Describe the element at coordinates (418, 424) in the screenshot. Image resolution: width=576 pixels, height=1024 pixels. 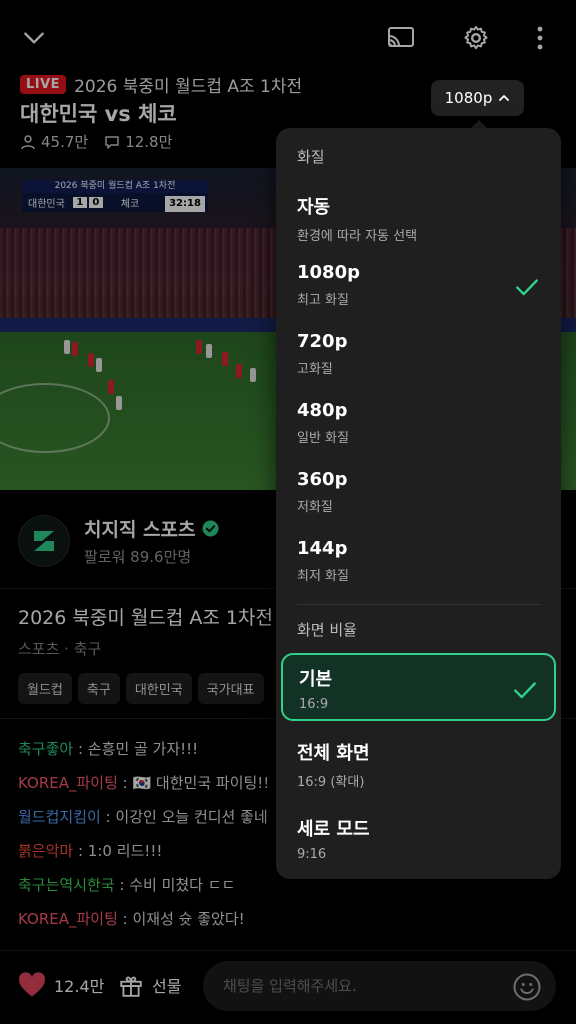
I see `quality-option-480p: 480p 일반 화질` at that location.